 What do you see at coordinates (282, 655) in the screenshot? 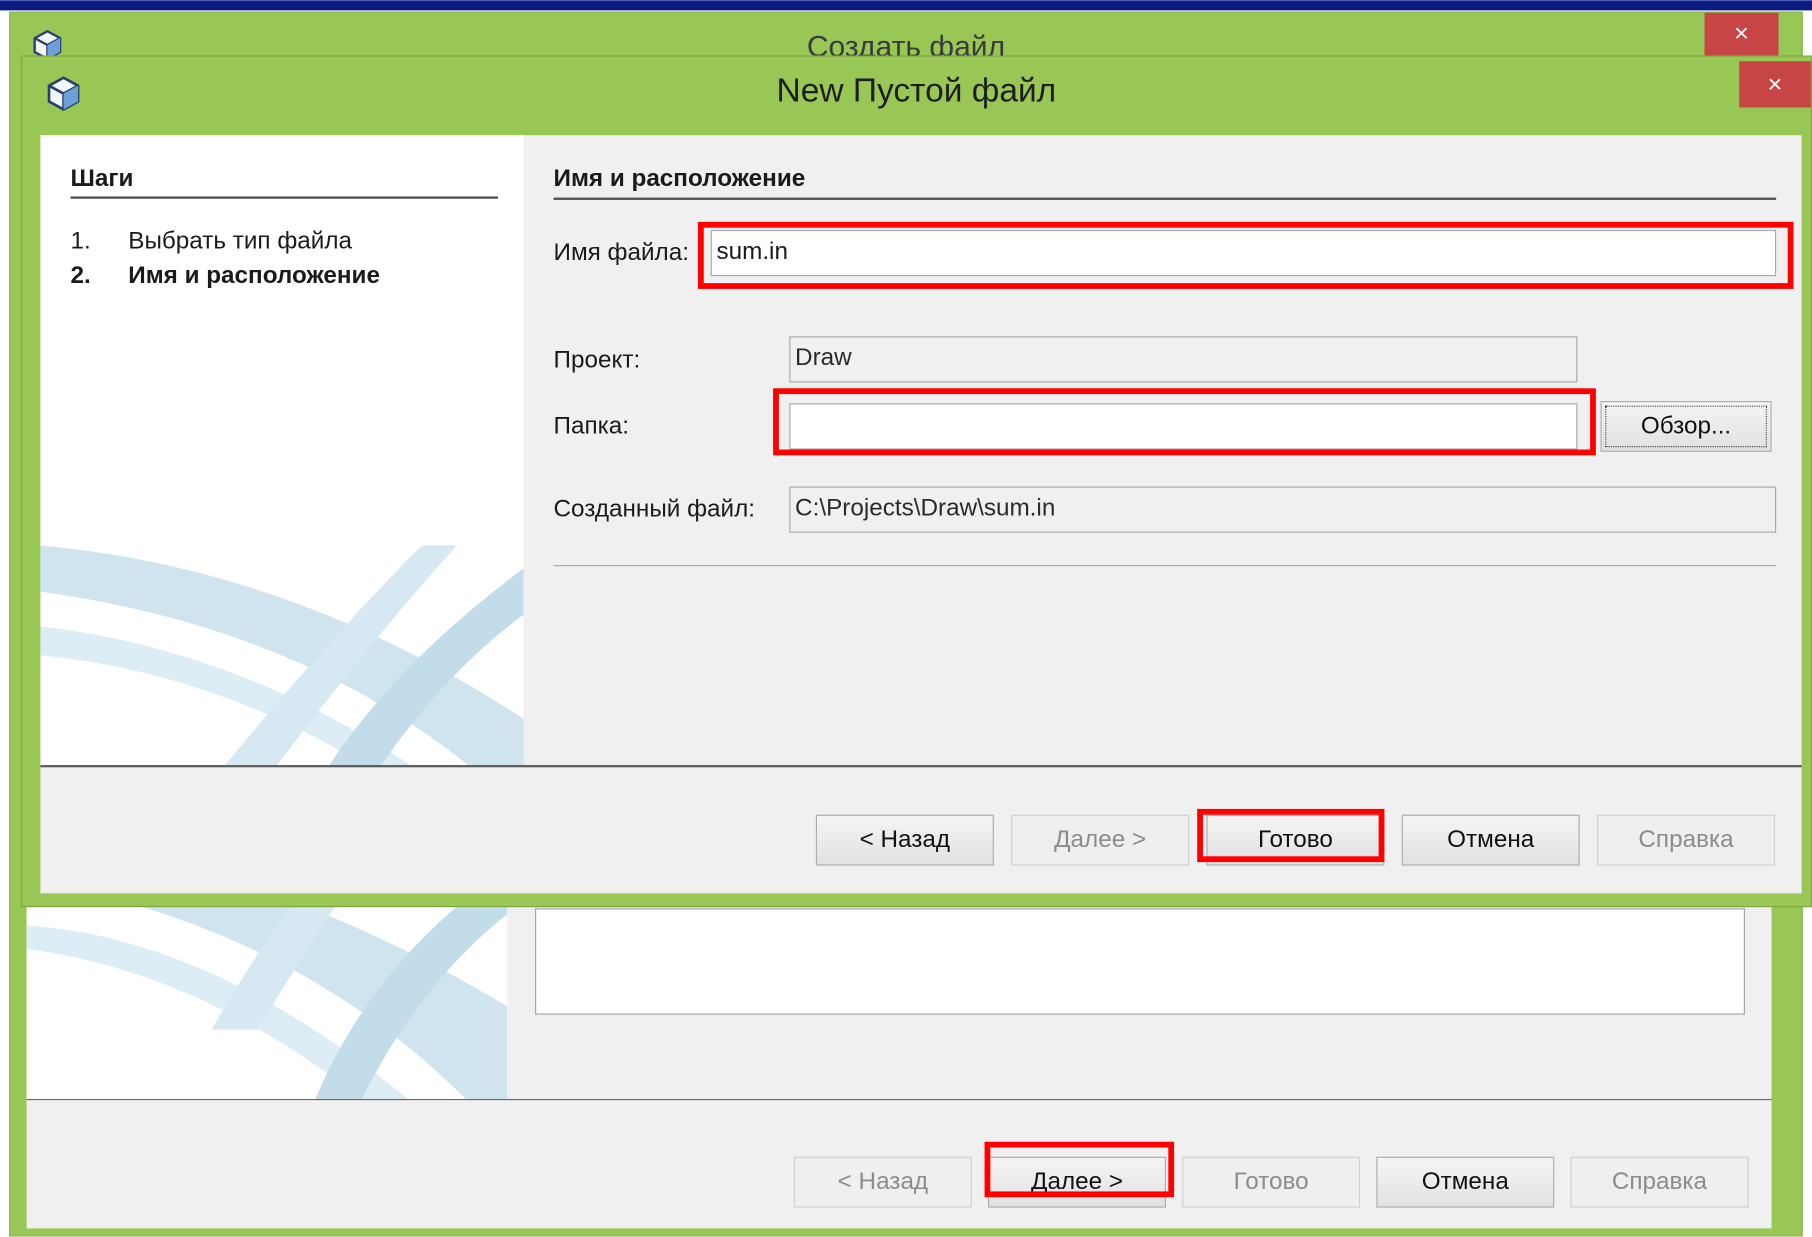
I see `decorative-swoosh` at bounding box center [282, 655].